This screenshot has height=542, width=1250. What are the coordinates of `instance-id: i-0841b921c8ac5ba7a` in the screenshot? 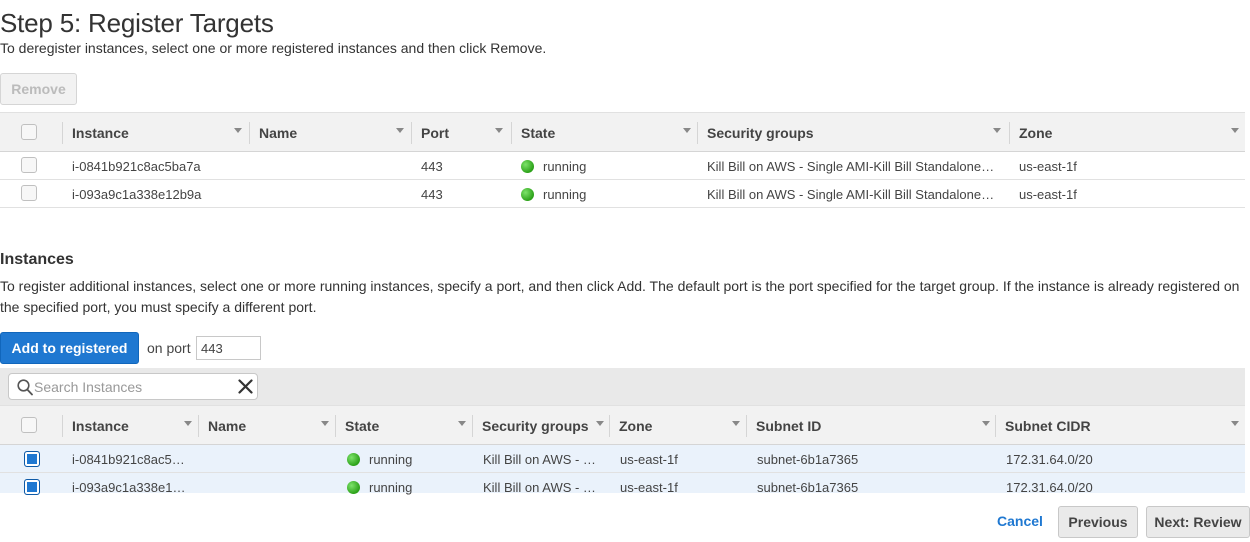 It's located at (136, 166).